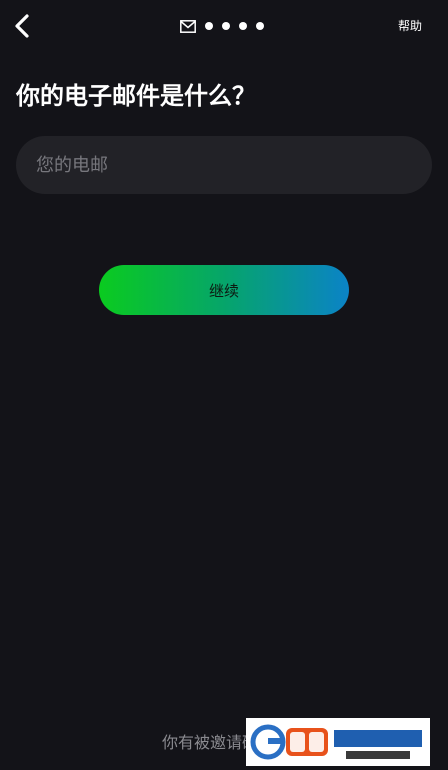  I want to click on back-button, so click(23, 26).